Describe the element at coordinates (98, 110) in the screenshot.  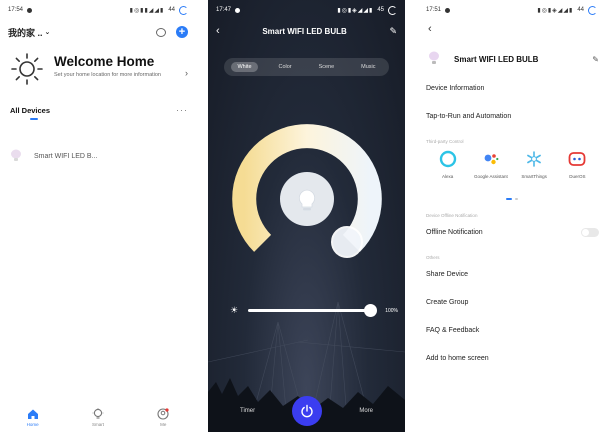
I see `all-devices-header: All Devices ···` at that location.